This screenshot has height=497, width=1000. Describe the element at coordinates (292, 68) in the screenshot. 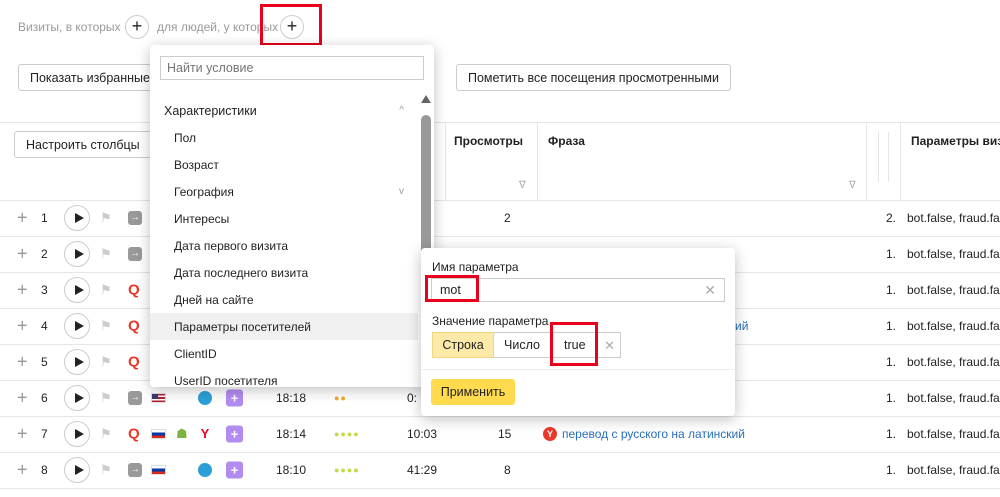

I see `condition-search-input` at that location.